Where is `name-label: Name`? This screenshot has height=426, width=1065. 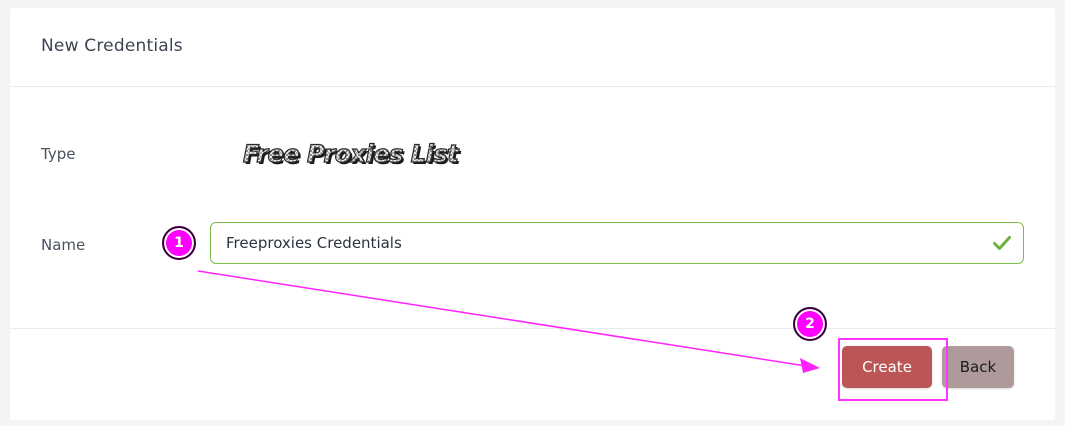
name-label: Name is located at coordinates (63, 245).